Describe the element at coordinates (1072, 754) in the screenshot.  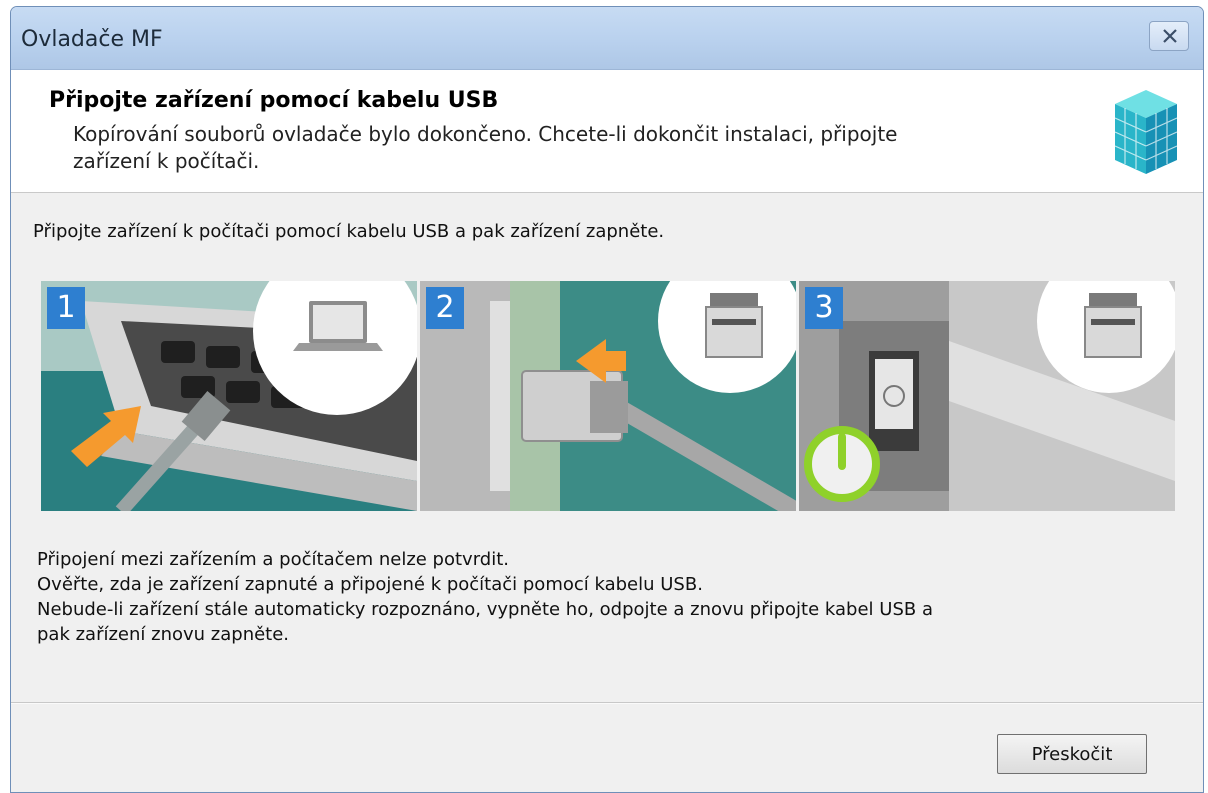
I see `skip-button: Přeskočit` at that location.